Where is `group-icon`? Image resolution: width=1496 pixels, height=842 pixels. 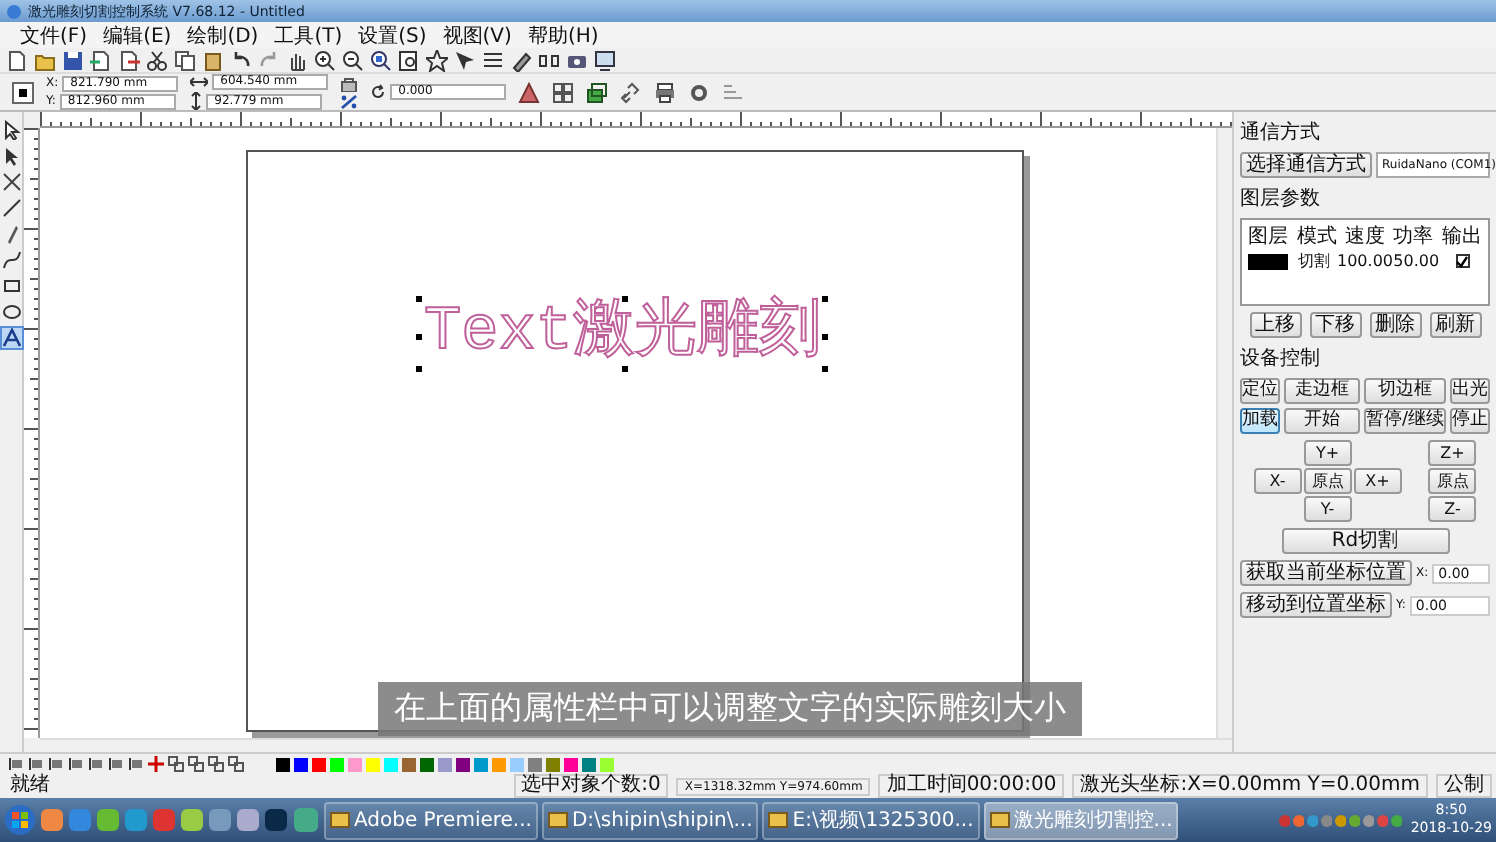 group-icon is located at coordinates (176, 764).